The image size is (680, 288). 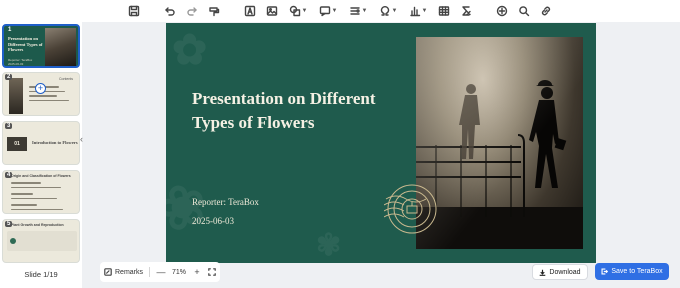 I want to click on download-label: Download, so click(x=565, y=272).